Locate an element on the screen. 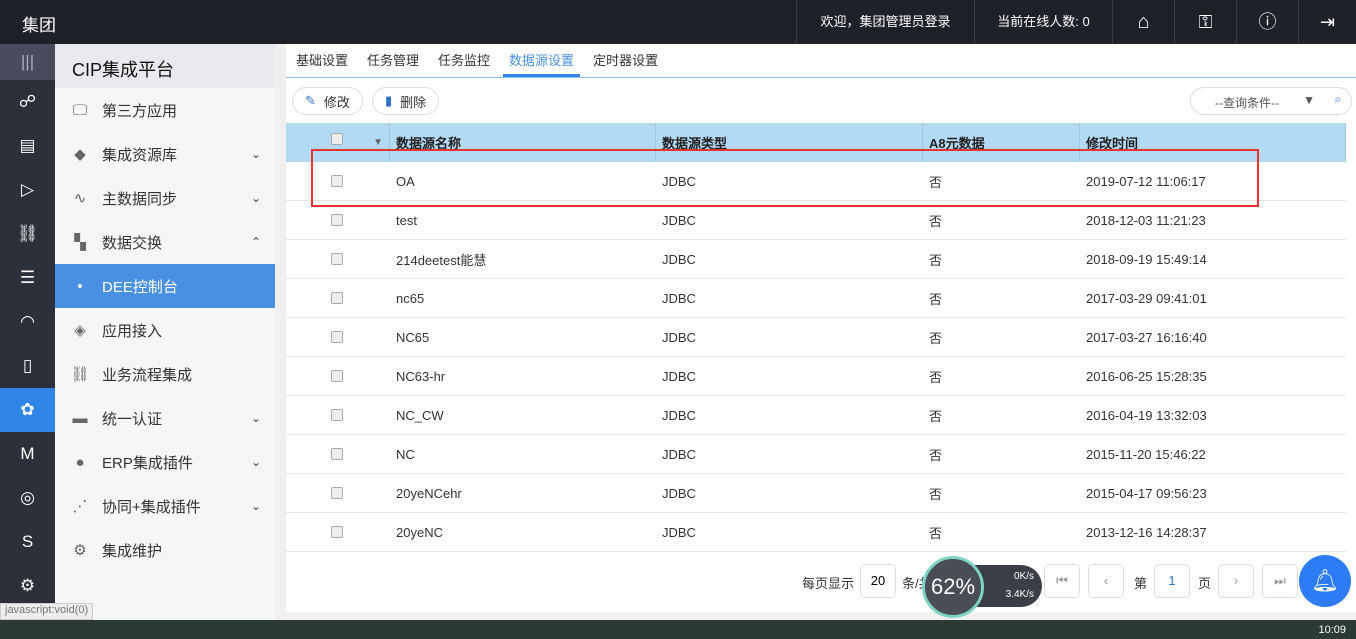 This screenshot has width=1356, height=639. prev-page-button: ‹ is located at coordinates (1106, 581).